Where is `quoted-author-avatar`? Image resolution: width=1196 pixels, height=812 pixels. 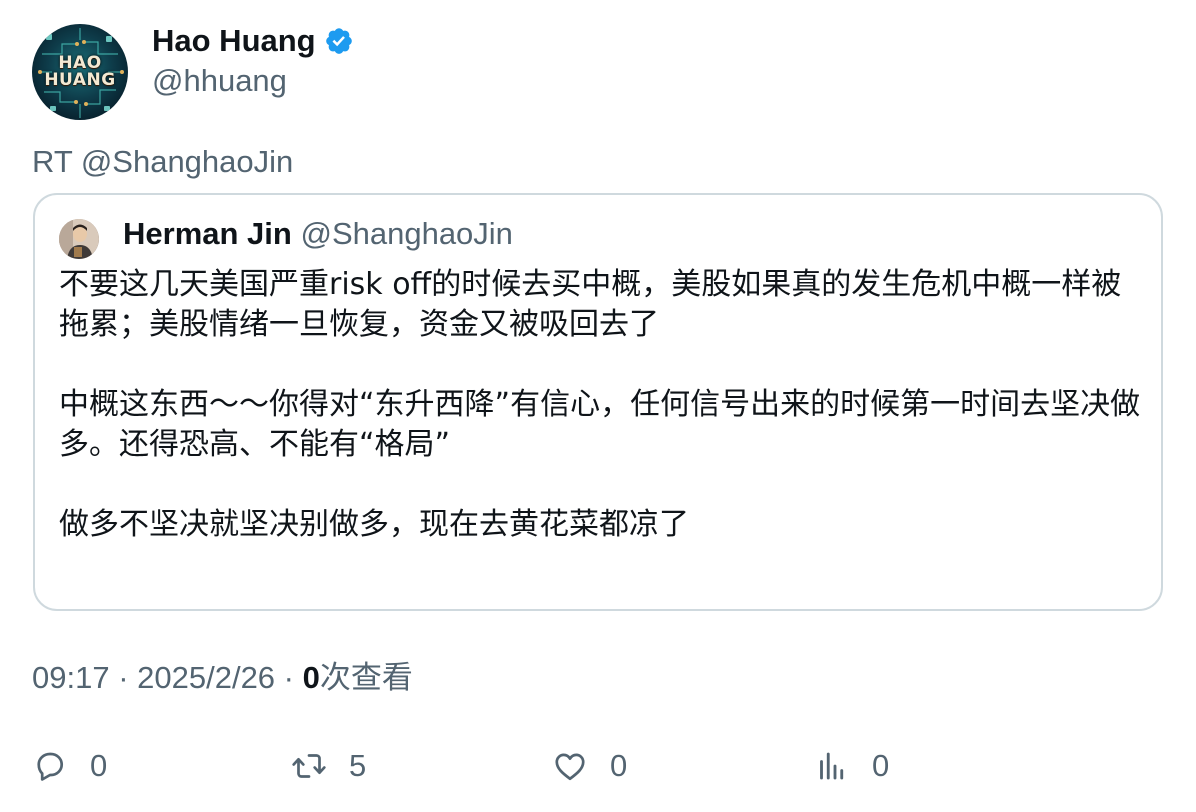
quoted-author-avatar is located at coordinates (79, 239).